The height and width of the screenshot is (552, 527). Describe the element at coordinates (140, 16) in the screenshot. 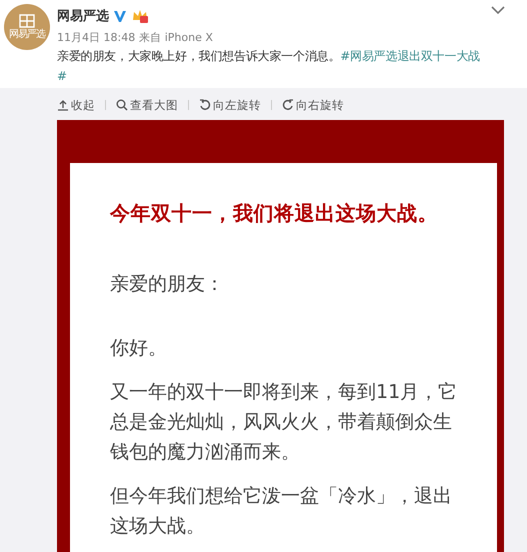

I see `crown-badge-icon` at that location.